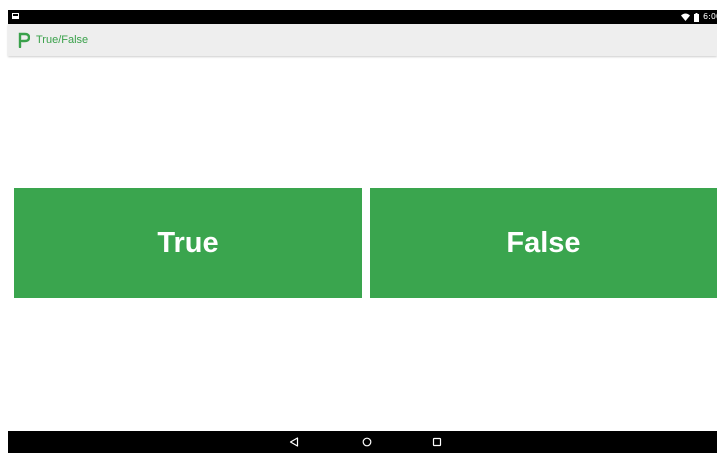  What do you see at coordinates (362, 17) in the screenshot?
I see `status-bar: 6:00` at bounding box center [362, 17].